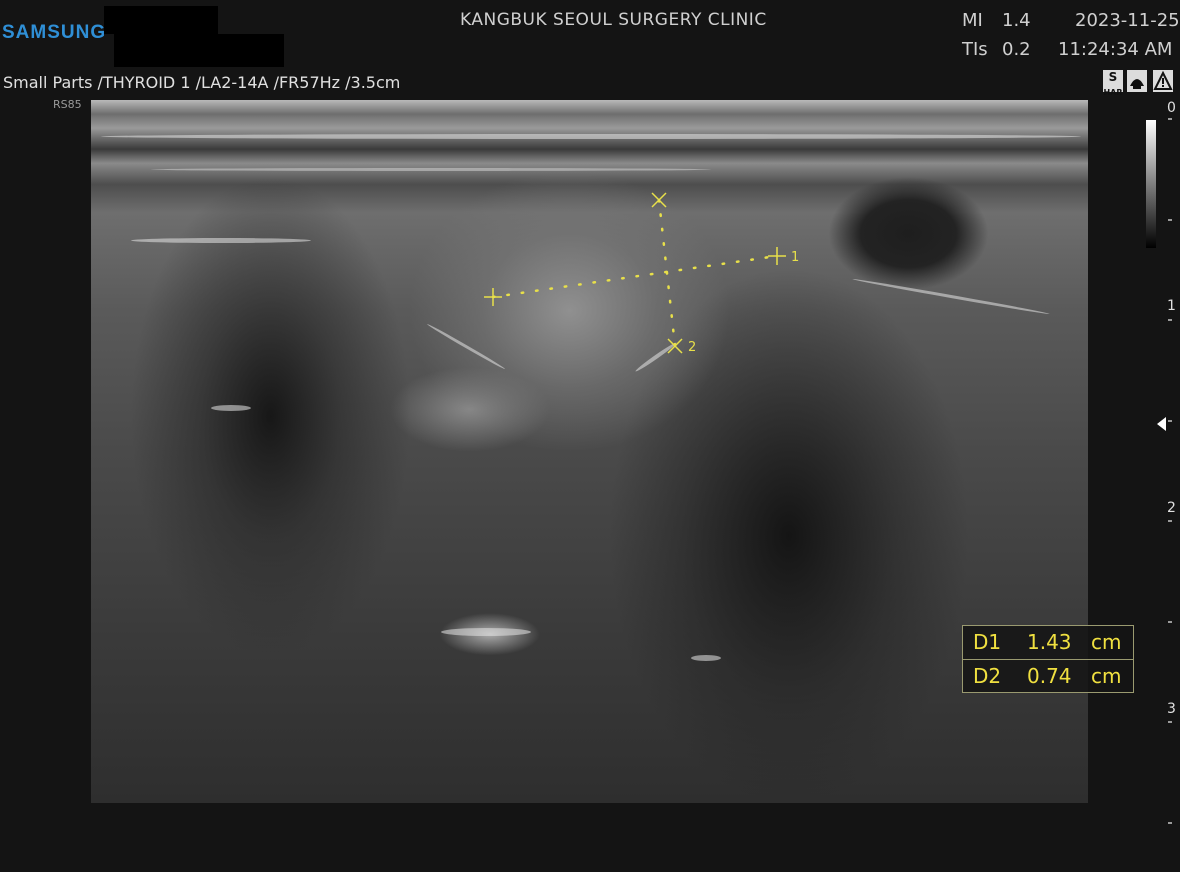  I want to click on depth-scale: 0 1 2 3, so click(1158, 462).